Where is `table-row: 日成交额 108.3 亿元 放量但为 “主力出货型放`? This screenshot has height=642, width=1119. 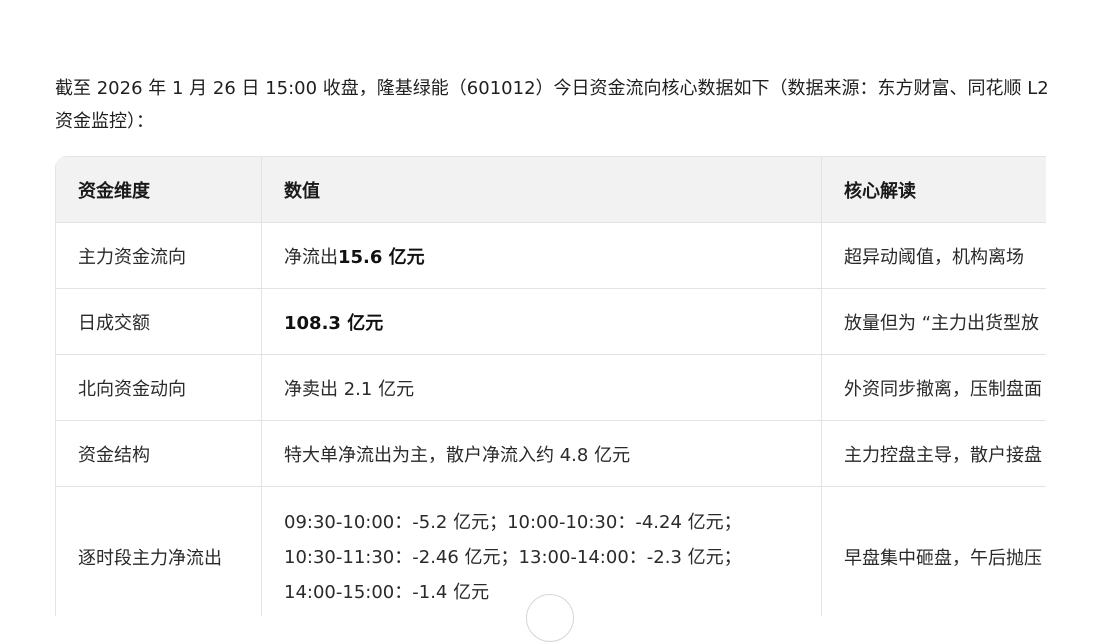 table-row: 日成交额 108.3 亿元 放量但为 “主力出货型放 is located at coordinates (550, 321).